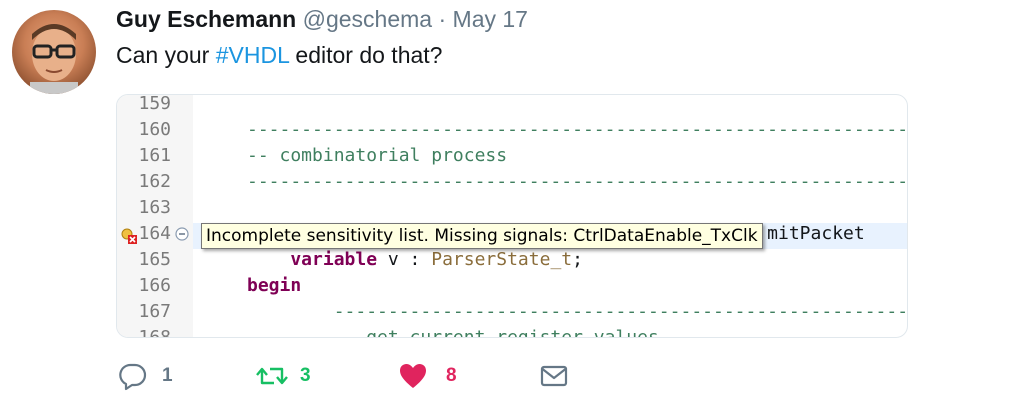 The height and width of the screenshot is (402, 1020). What do you see at coordinates (512, 208) in the screenshot?
I see `editor-line: 163` at bounding box center [512, 208].